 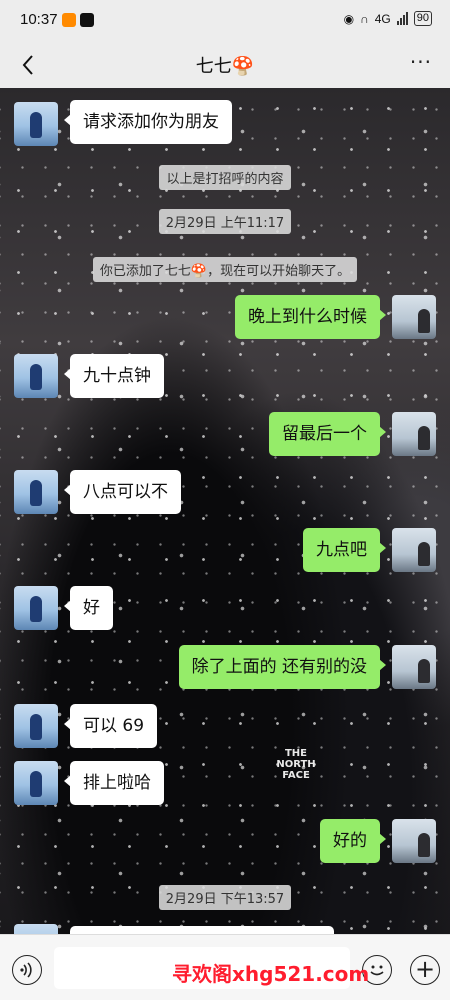 What do you see at coordinates (344, 550) in the screenshot?
I see `message-bubble: 九点吧` at bounding box center [344, 550].